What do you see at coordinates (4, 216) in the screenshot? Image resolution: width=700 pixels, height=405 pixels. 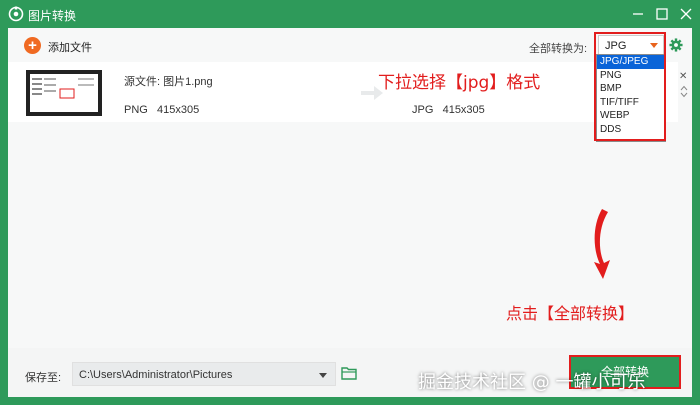 I see `window-border-left` at bounding box center [4, 216].